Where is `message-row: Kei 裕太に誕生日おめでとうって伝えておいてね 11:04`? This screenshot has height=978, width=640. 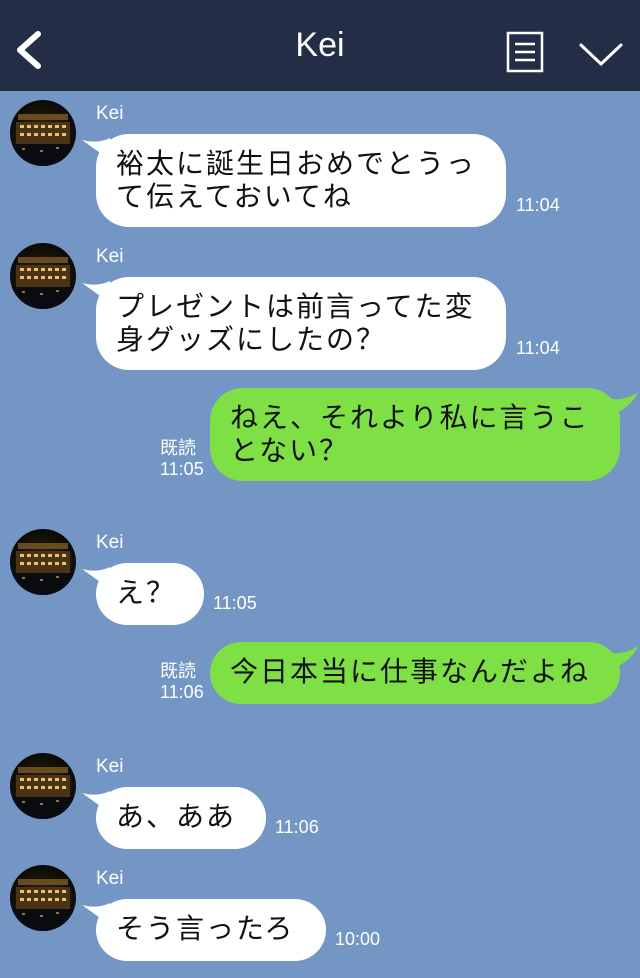 message-row: Kei 裕太に誕生日おめでとうって伝えておいてね 11:04 is located at coordinates (320, 165).